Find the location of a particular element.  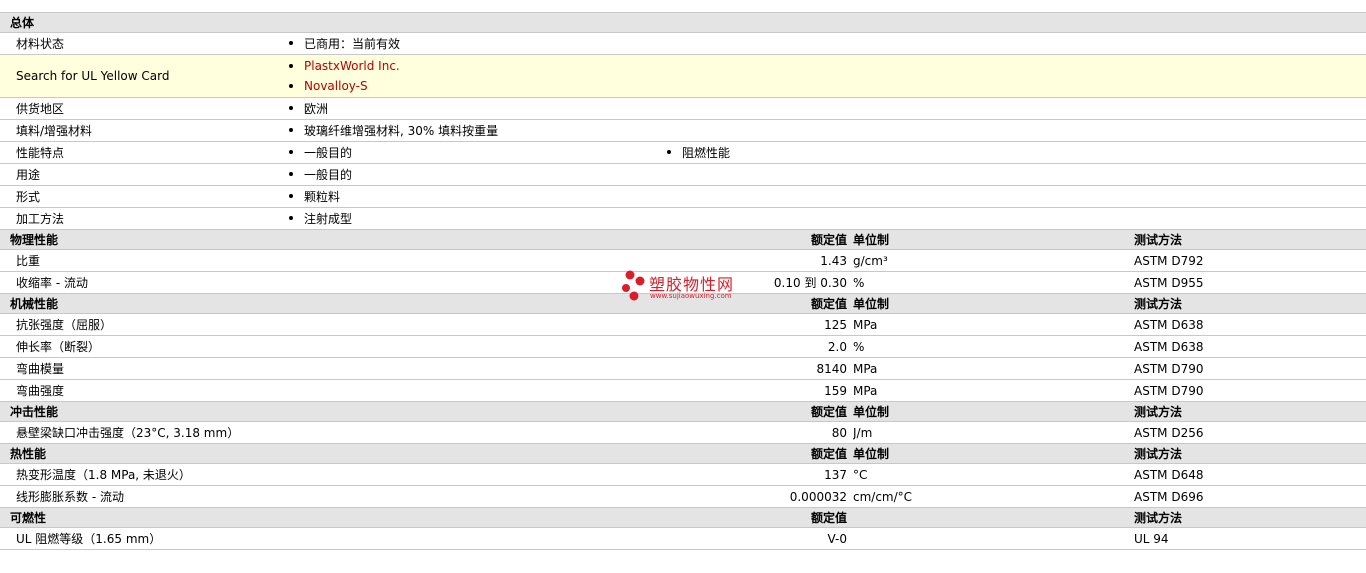

row-label: Search for UL Yellow Card is located at coordinates (142, 76).